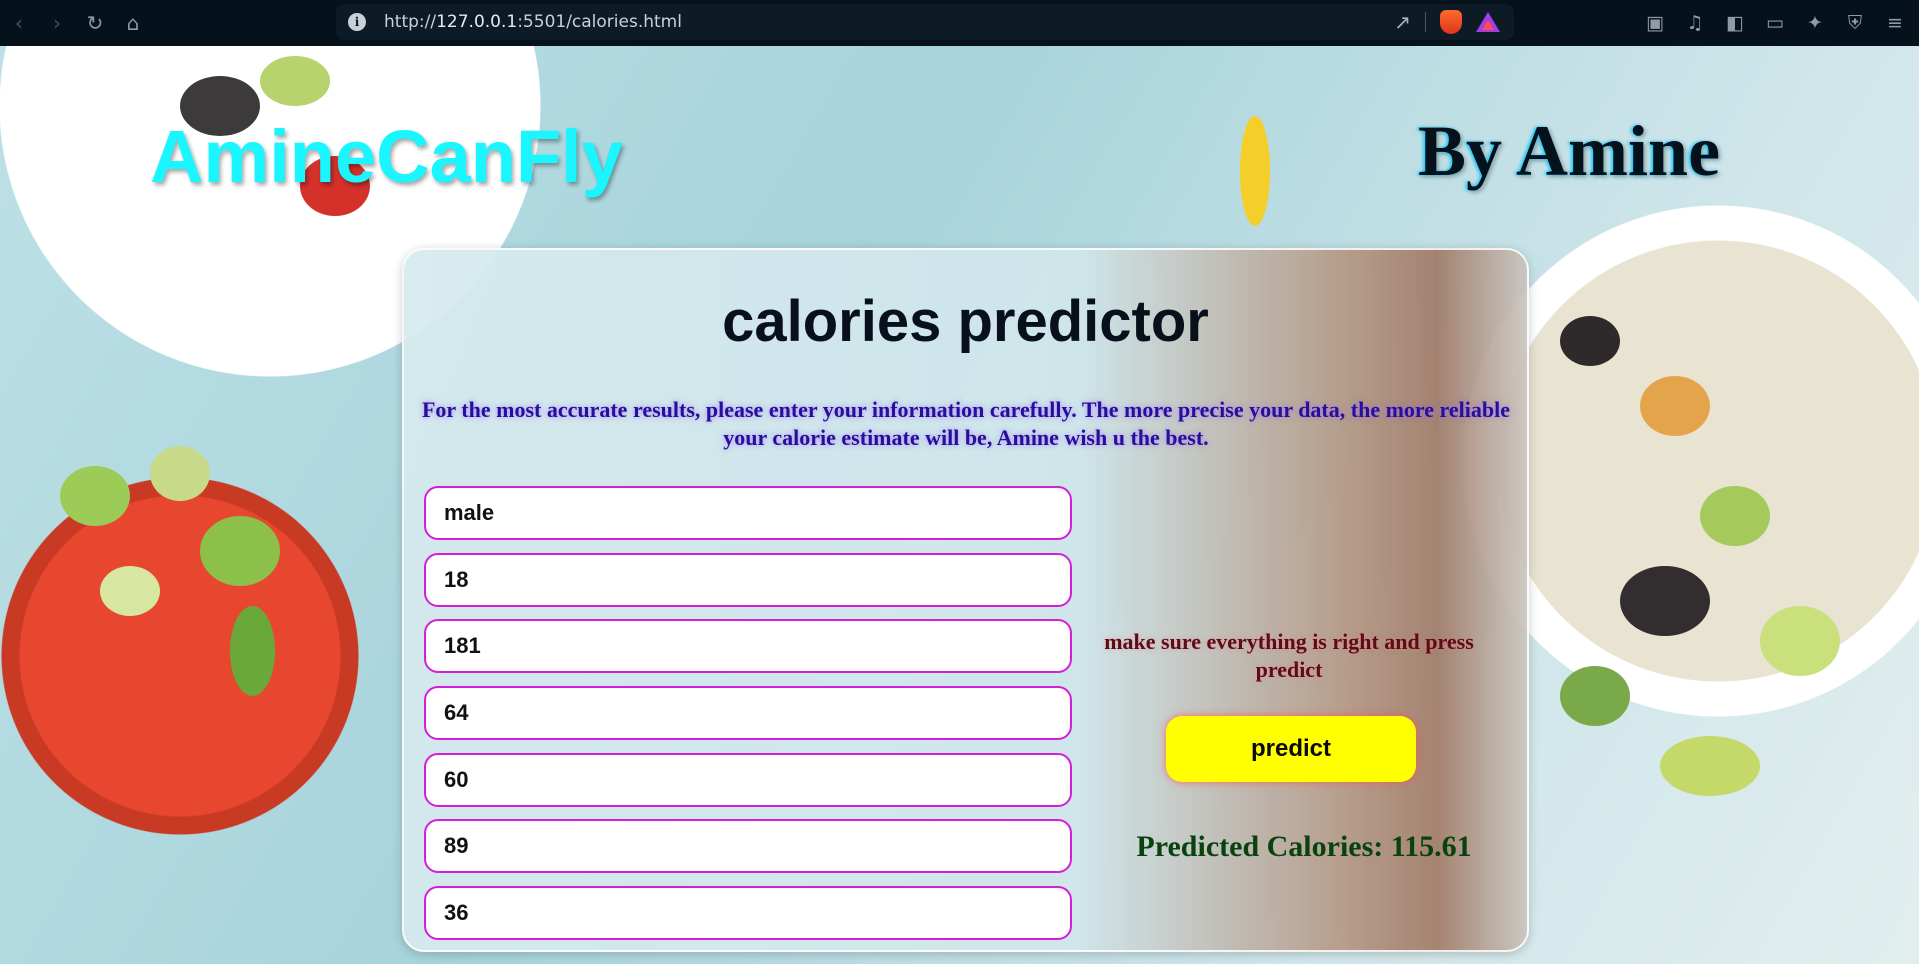 This screenshot has width=1919, height=964. What do you see at coordinates (1895, 23) in the screenshot?
I see `menu-icon: ≡` at bounding box center [1895, 23].